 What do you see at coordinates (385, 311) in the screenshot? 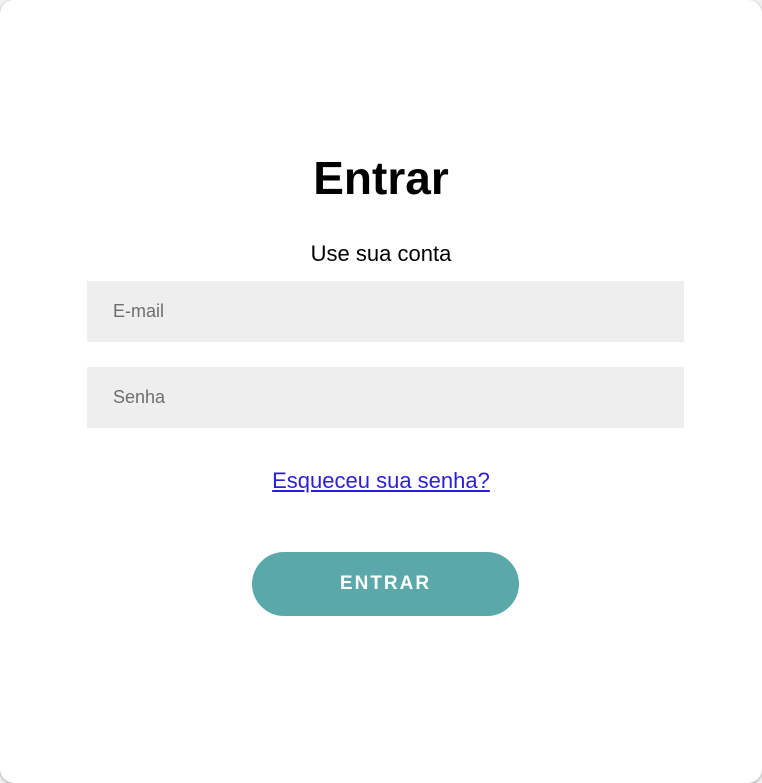
I see `email-input` at bounding box center [385, 311].